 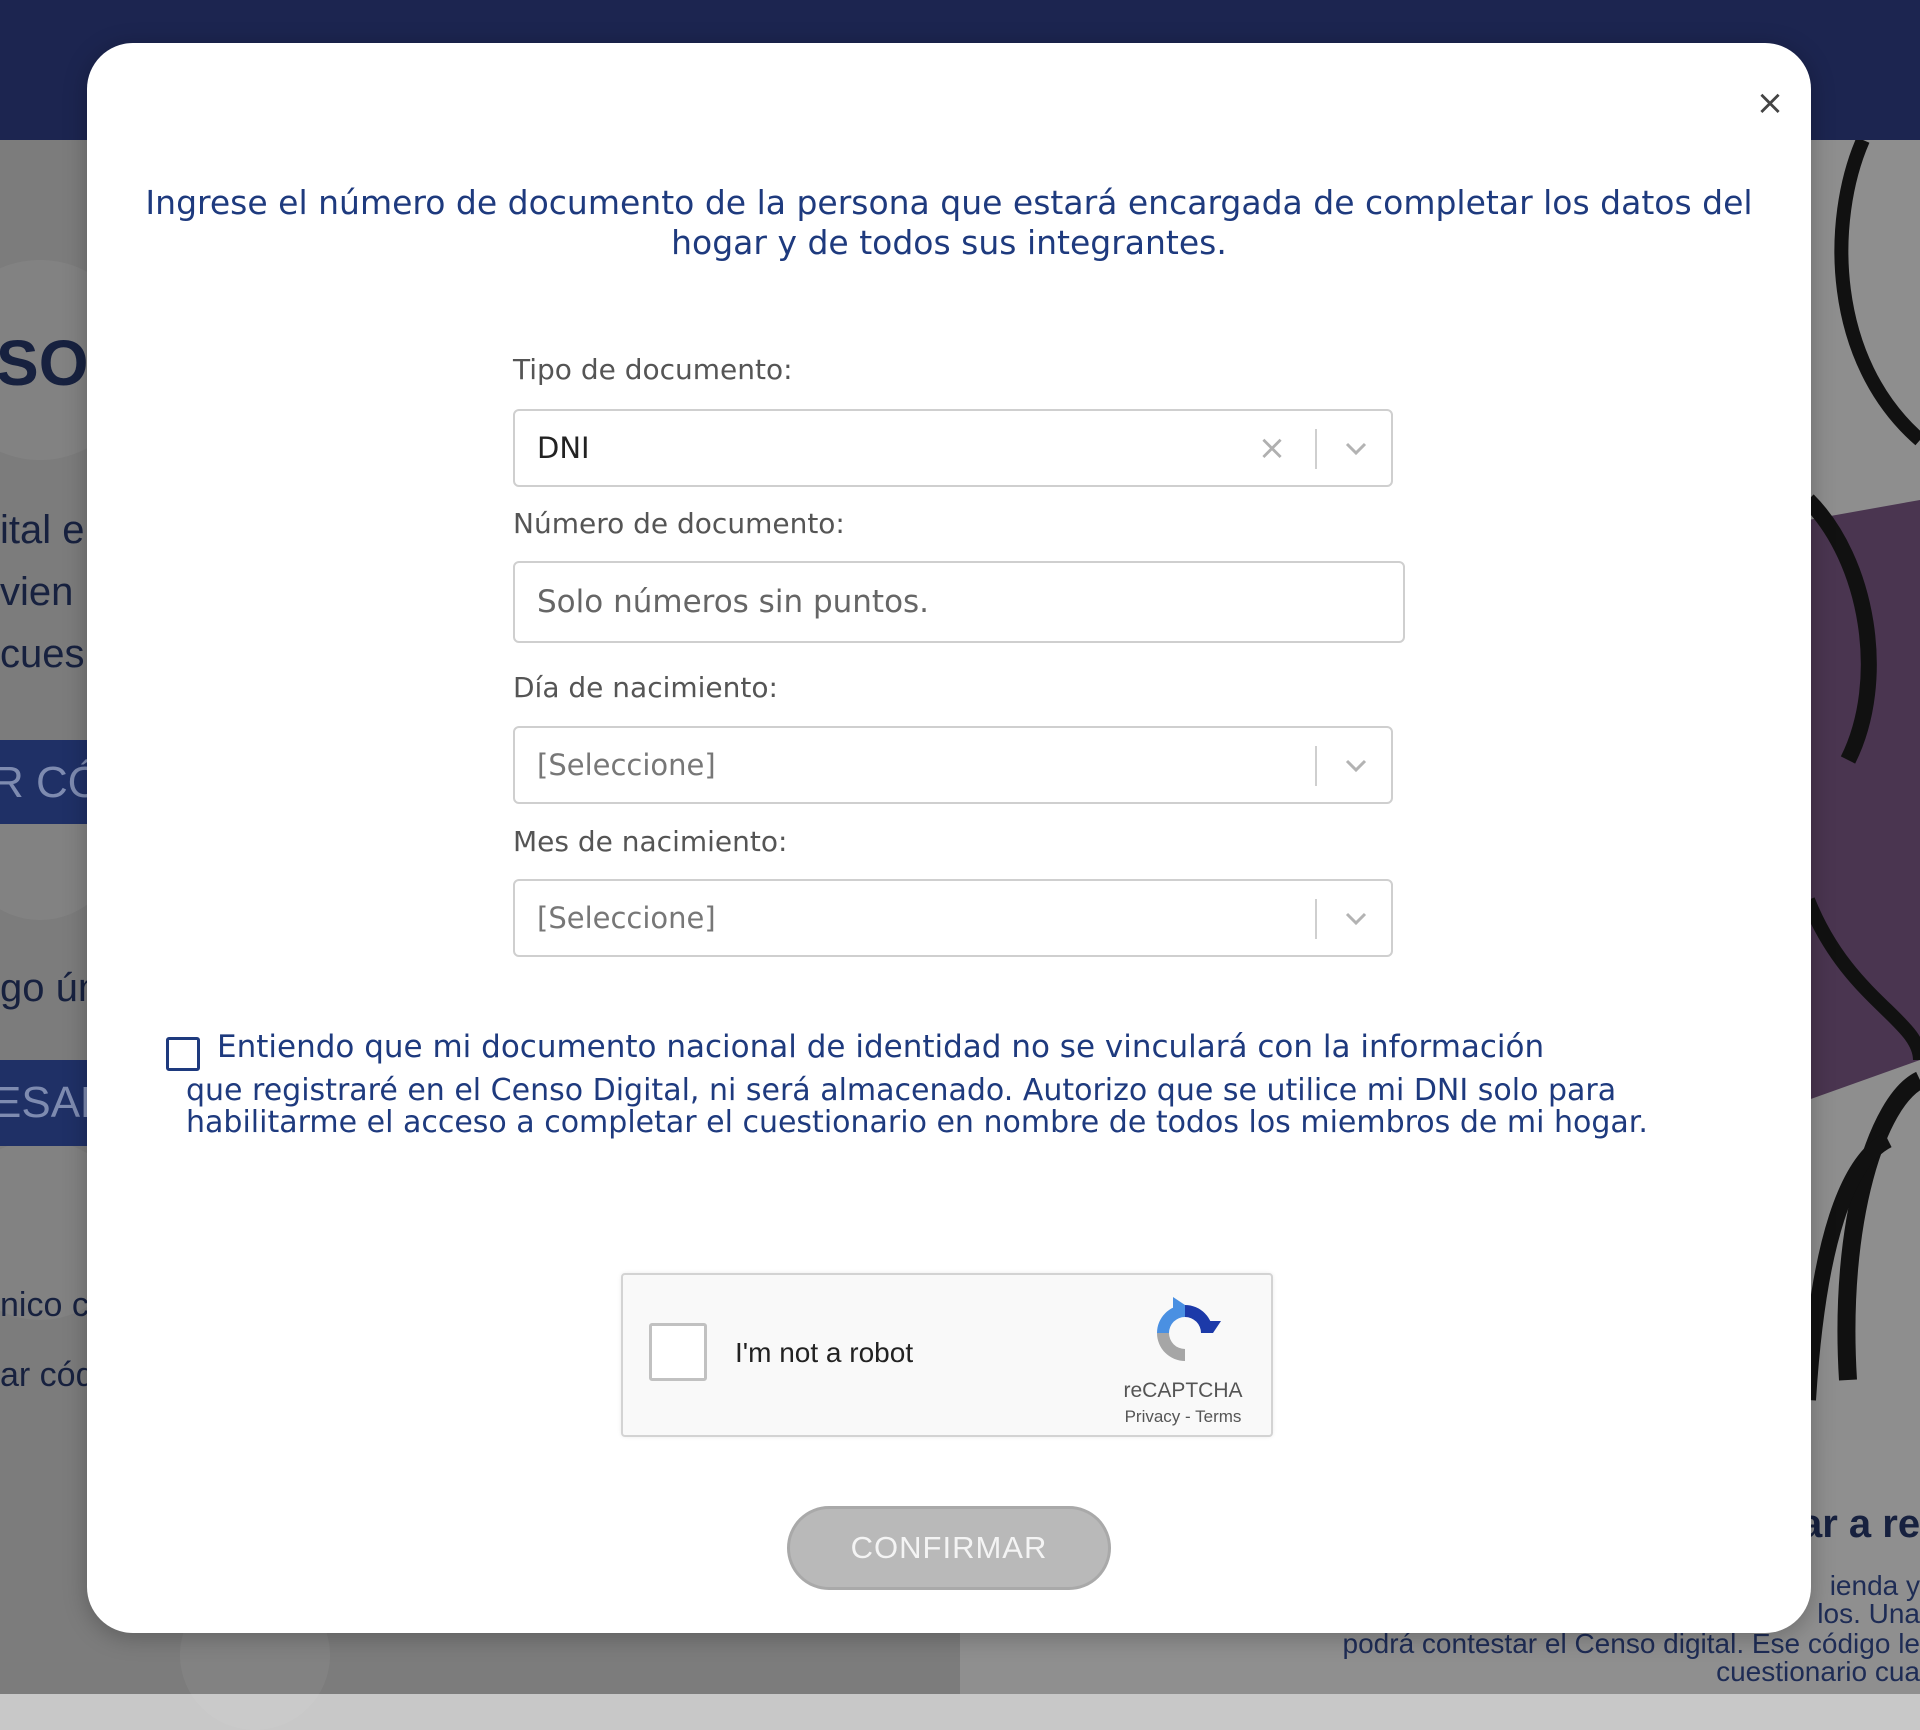 I want to click on bg-text-fragment: los. Una, so click(x=1868, y=1613).